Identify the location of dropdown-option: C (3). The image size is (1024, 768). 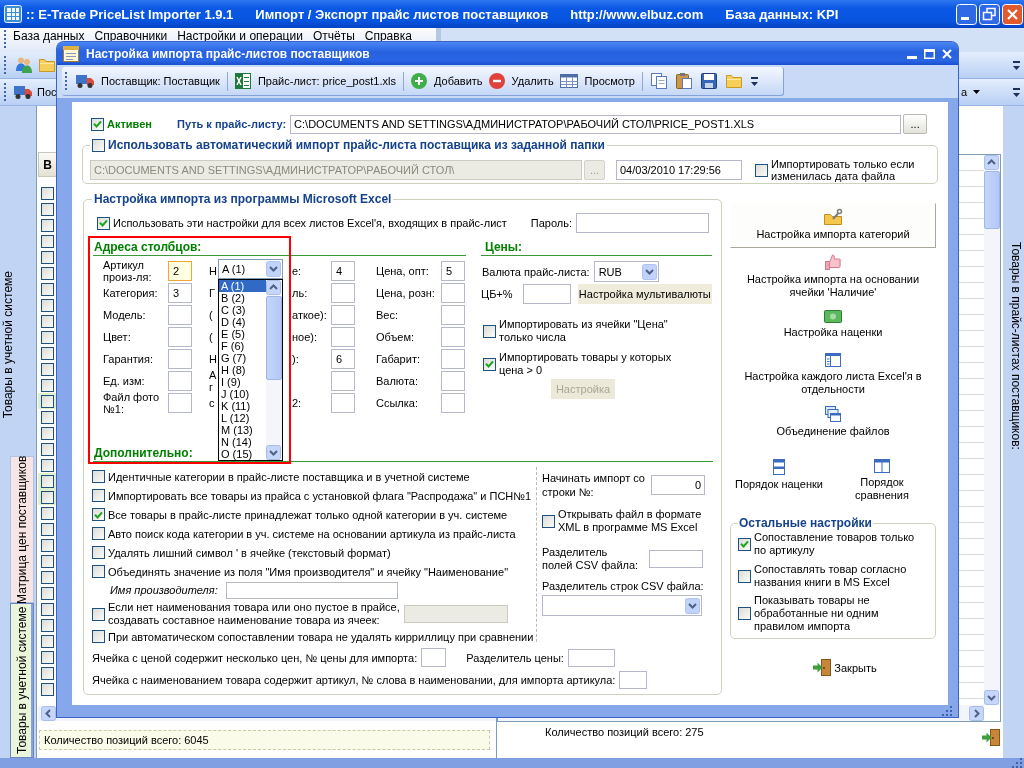
(242, 310).